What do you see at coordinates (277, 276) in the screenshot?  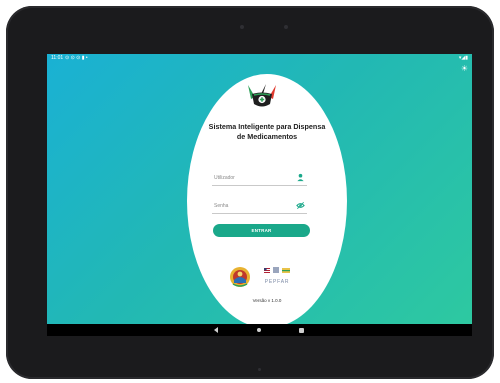 I see `pepfar-logo: PEPFAR` at bounding box center [277, 276].